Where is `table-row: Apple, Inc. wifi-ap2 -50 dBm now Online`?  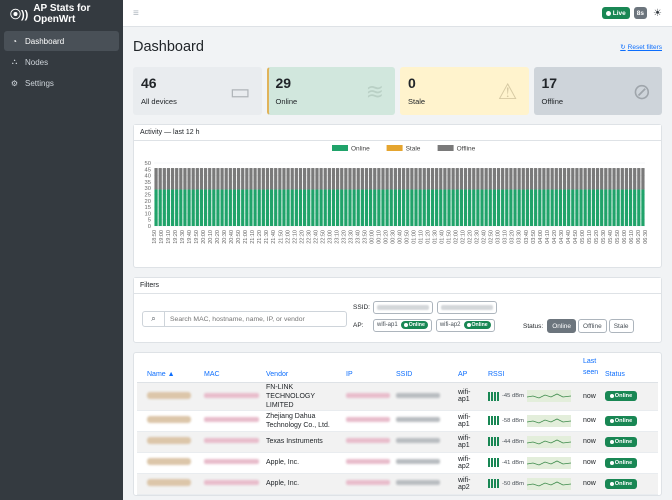 table-row: Apple, Inc. wifi-ap2 -50 dBm now Online is located at coordinates (397, 484).